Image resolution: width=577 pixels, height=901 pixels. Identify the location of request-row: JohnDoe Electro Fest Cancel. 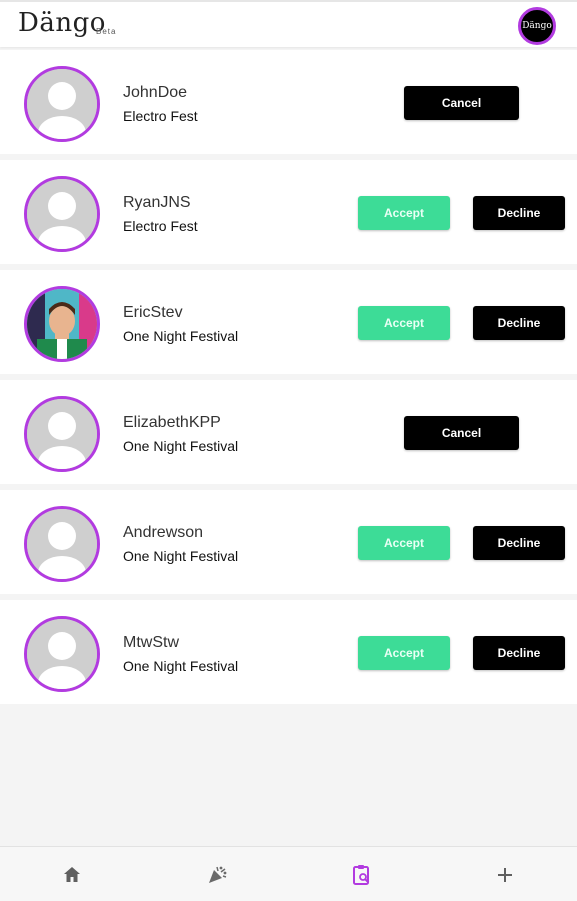
(288, 102).